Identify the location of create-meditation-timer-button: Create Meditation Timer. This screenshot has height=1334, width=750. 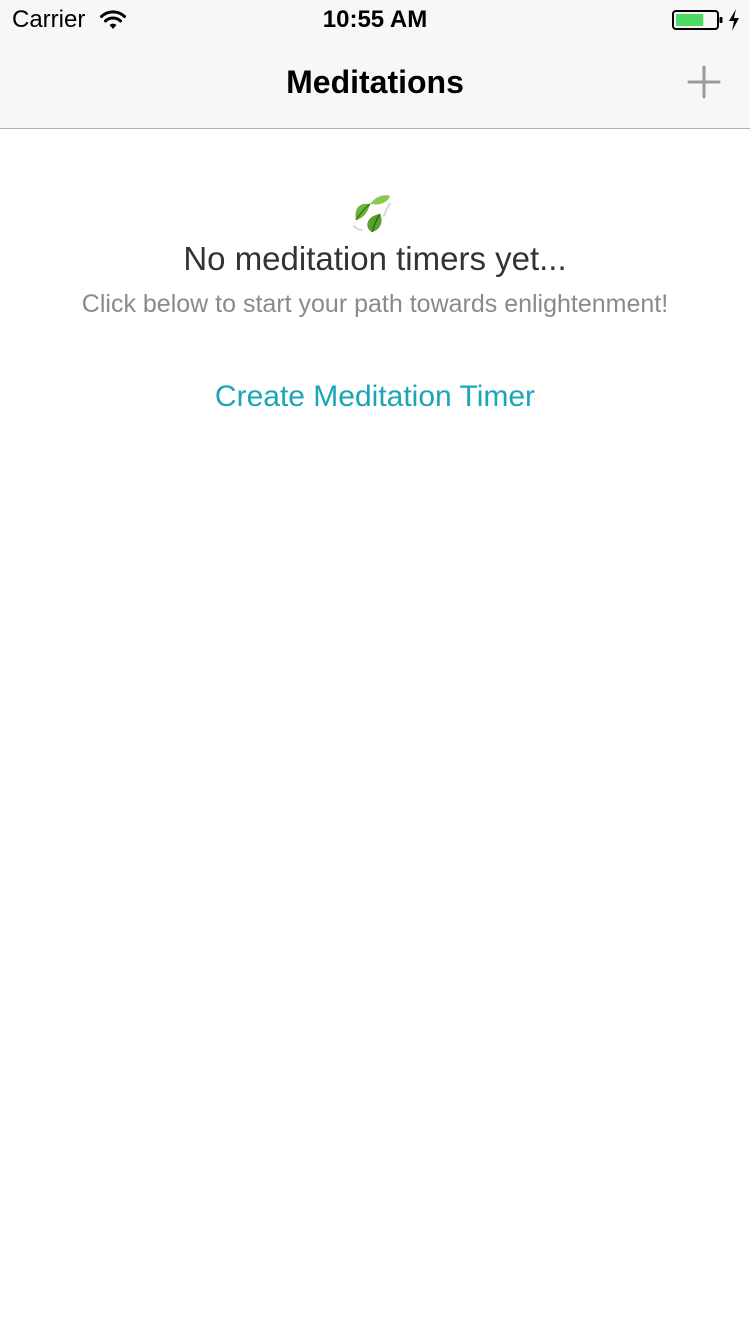
(375, 397).